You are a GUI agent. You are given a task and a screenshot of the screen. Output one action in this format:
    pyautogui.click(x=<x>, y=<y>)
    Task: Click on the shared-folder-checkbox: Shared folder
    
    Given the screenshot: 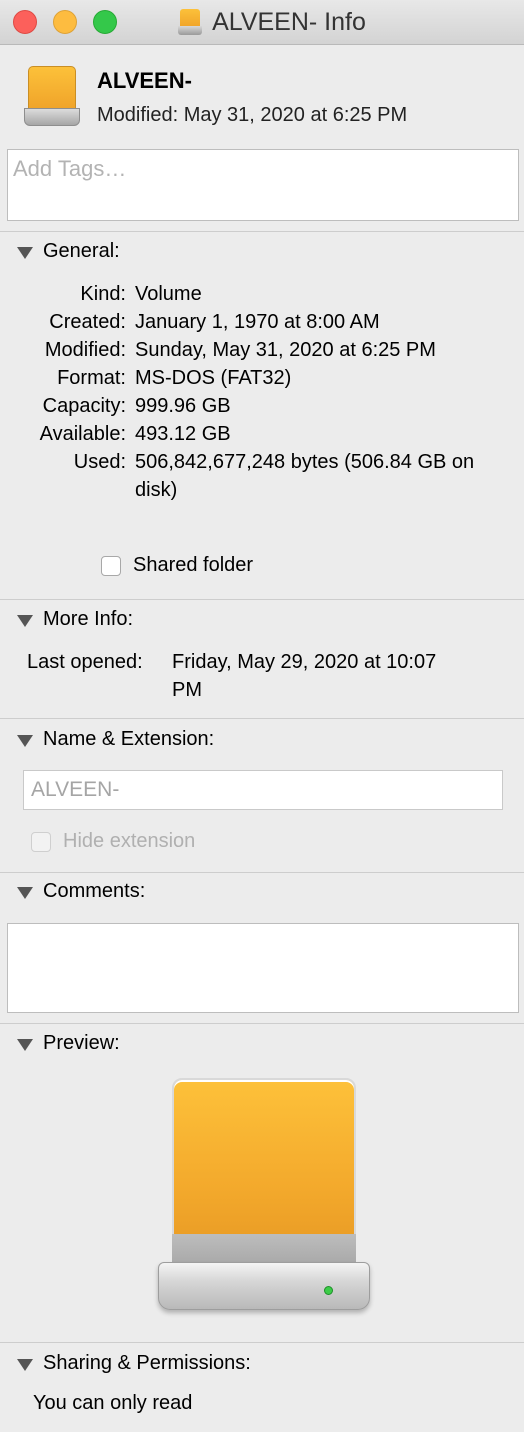 What is the action you would take?
    pyautogui.click(x=177, y=565)
    